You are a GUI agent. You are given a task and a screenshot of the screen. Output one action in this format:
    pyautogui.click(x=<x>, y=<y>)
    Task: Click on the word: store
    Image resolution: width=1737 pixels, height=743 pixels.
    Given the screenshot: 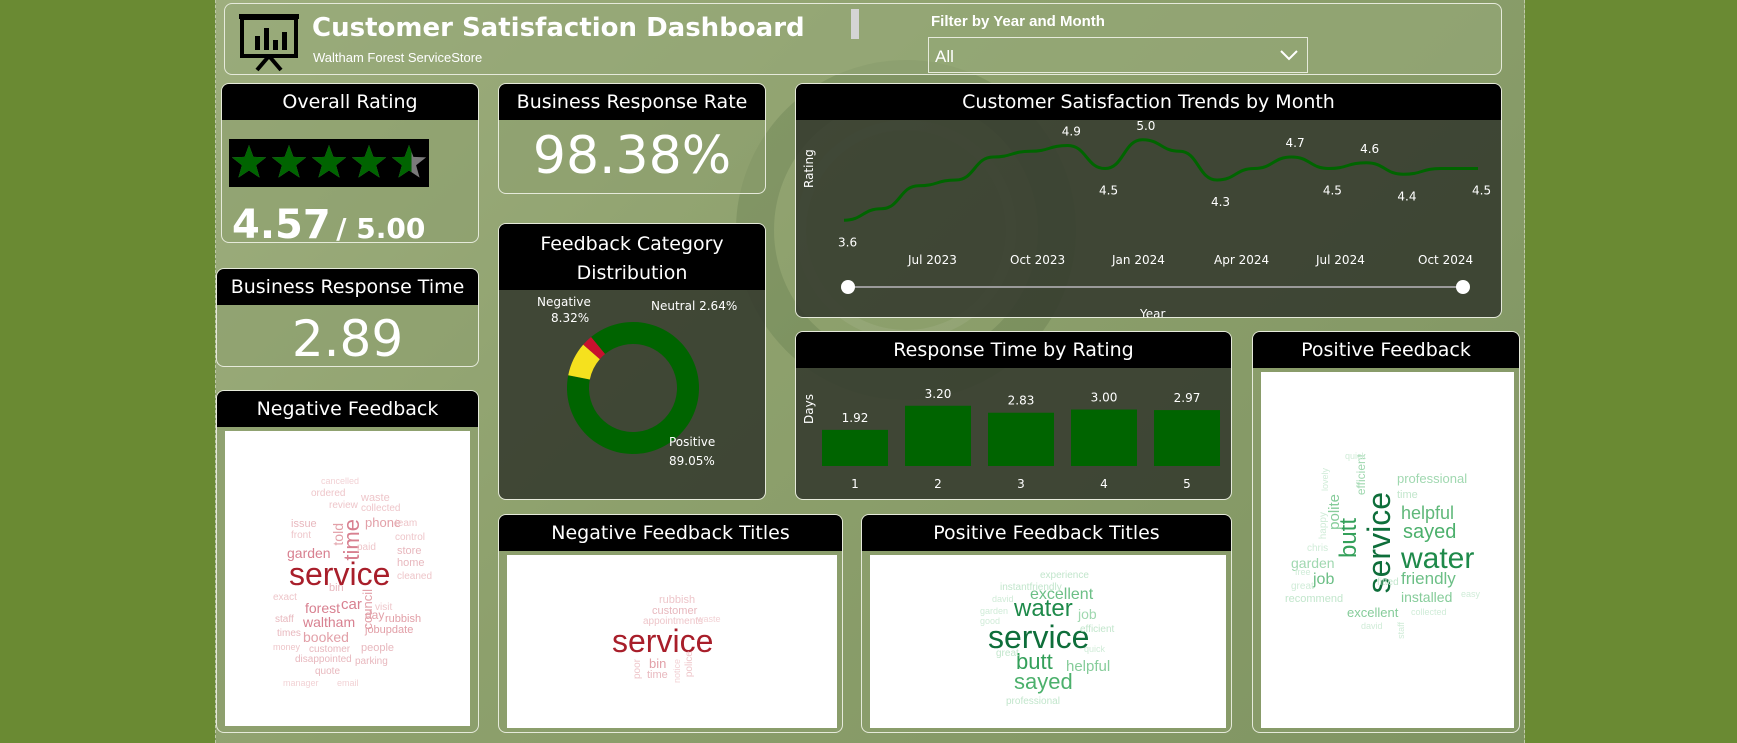 What is the action you would take?
    pyautogui.click(x=409, y=551)
    